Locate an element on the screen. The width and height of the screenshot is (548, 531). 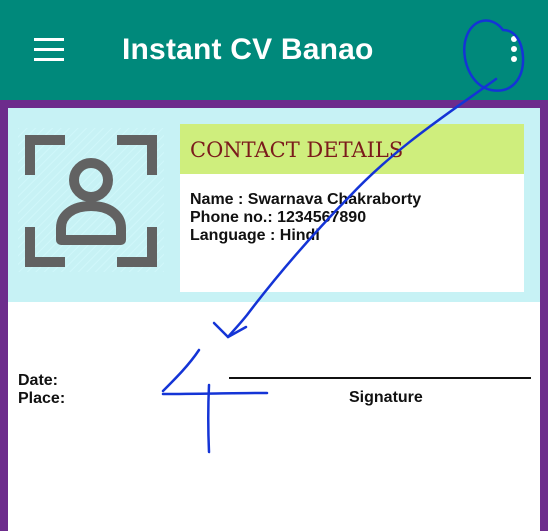
contact-phone: Phone no.: 1234567890 is located at coordinates (278, 217).